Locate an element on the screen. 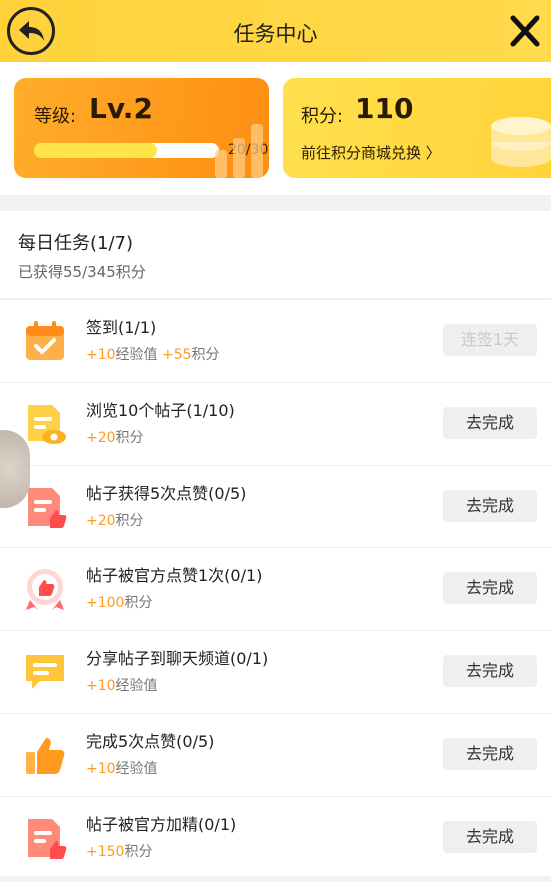  task-row: 浏览10个帖子(1/10) +20积分 去完成 is located at coordinates (275, 424).